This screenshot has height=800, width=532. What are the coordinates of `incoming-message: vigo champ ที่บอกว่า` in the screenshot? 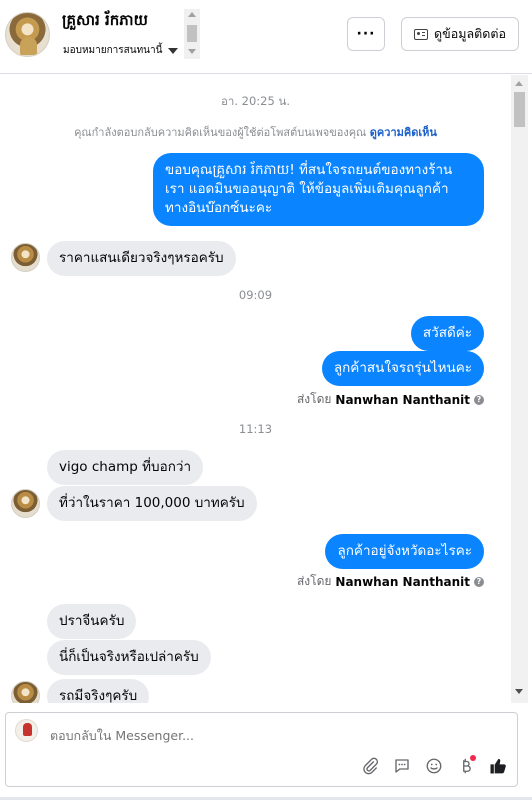 It's located at (125, 467).